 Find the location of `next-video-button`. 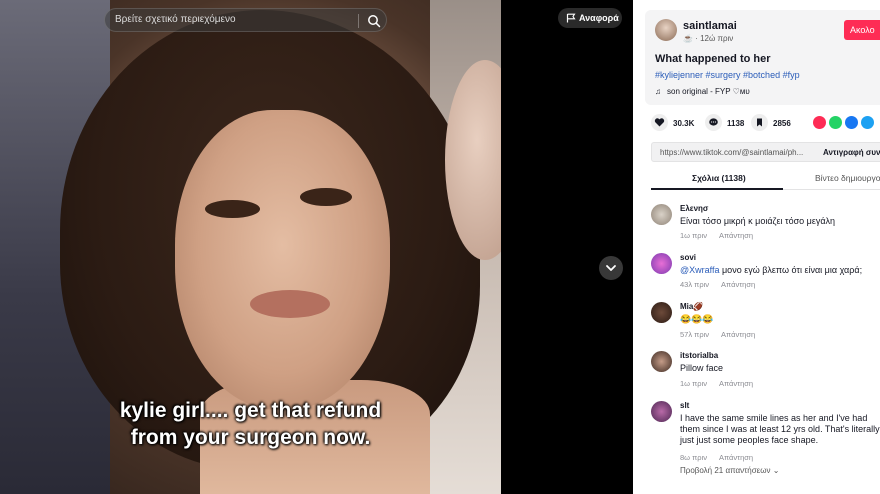

next-video-button is located at coordinates (611, 268).